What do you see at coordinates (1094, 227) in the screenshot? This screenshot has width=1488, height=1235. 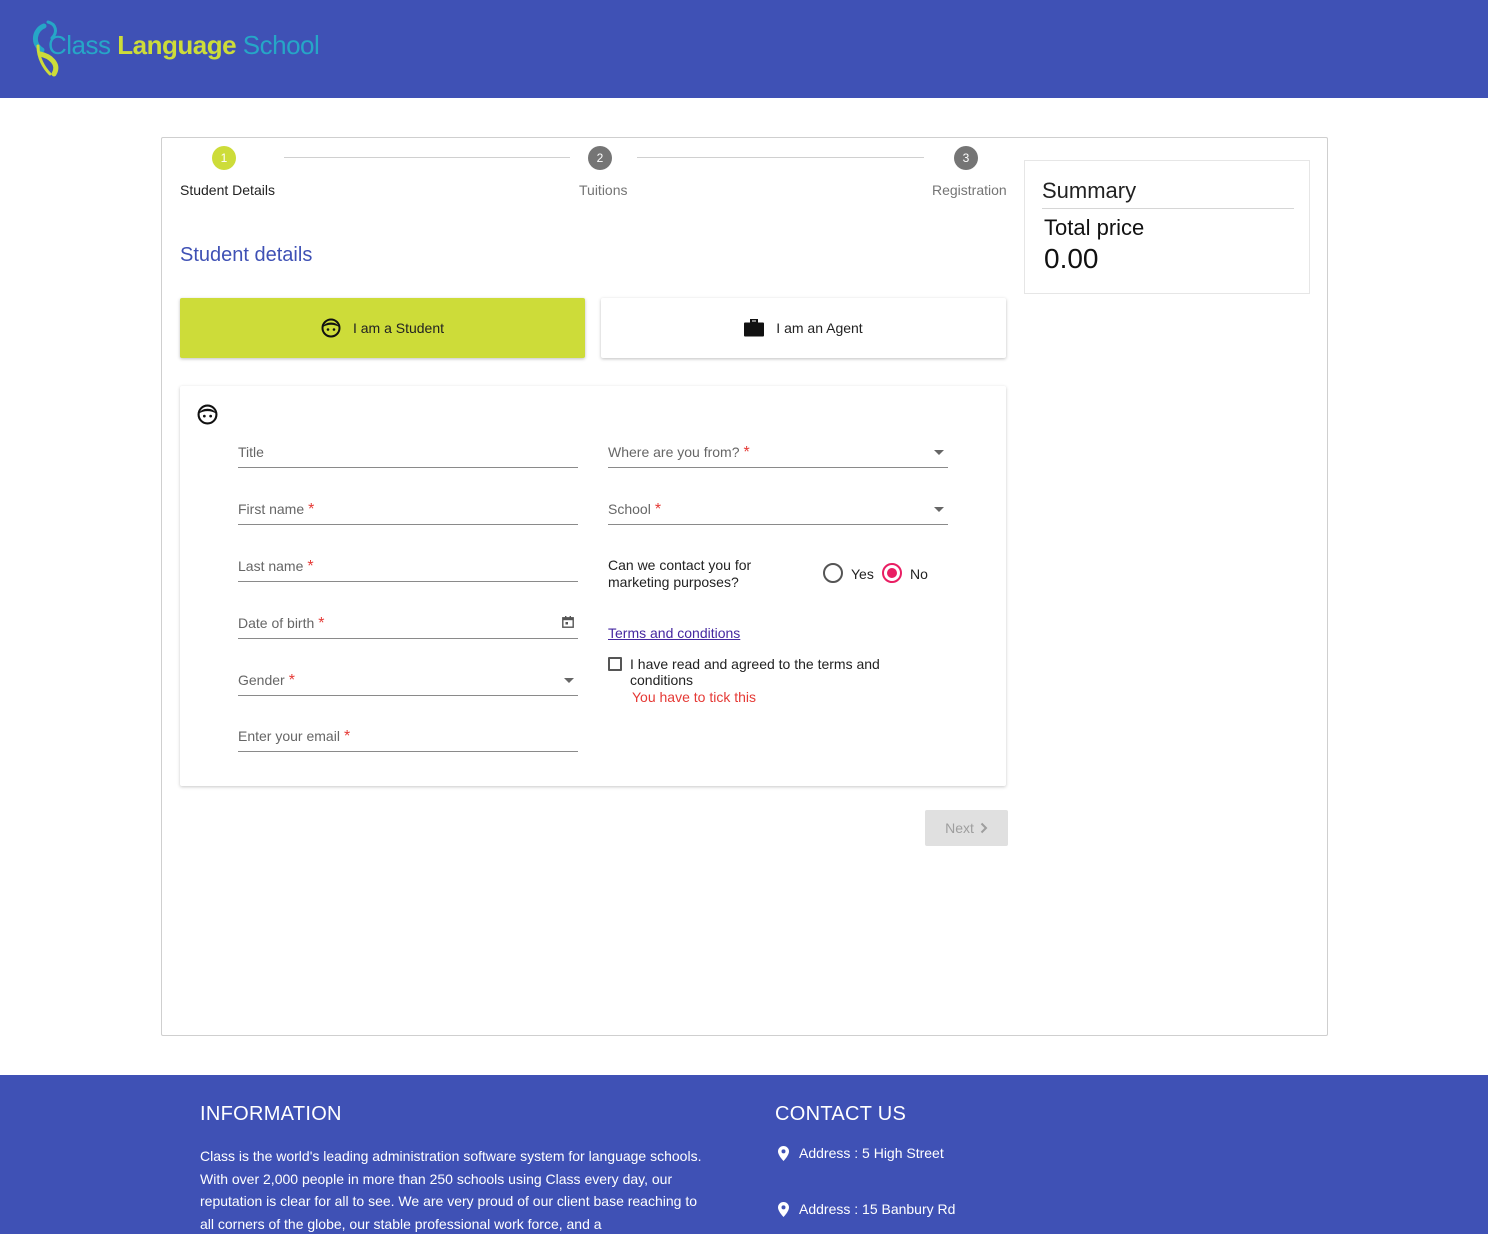 I see `total-price-label: Total price` at bounding box center [1094, 227].